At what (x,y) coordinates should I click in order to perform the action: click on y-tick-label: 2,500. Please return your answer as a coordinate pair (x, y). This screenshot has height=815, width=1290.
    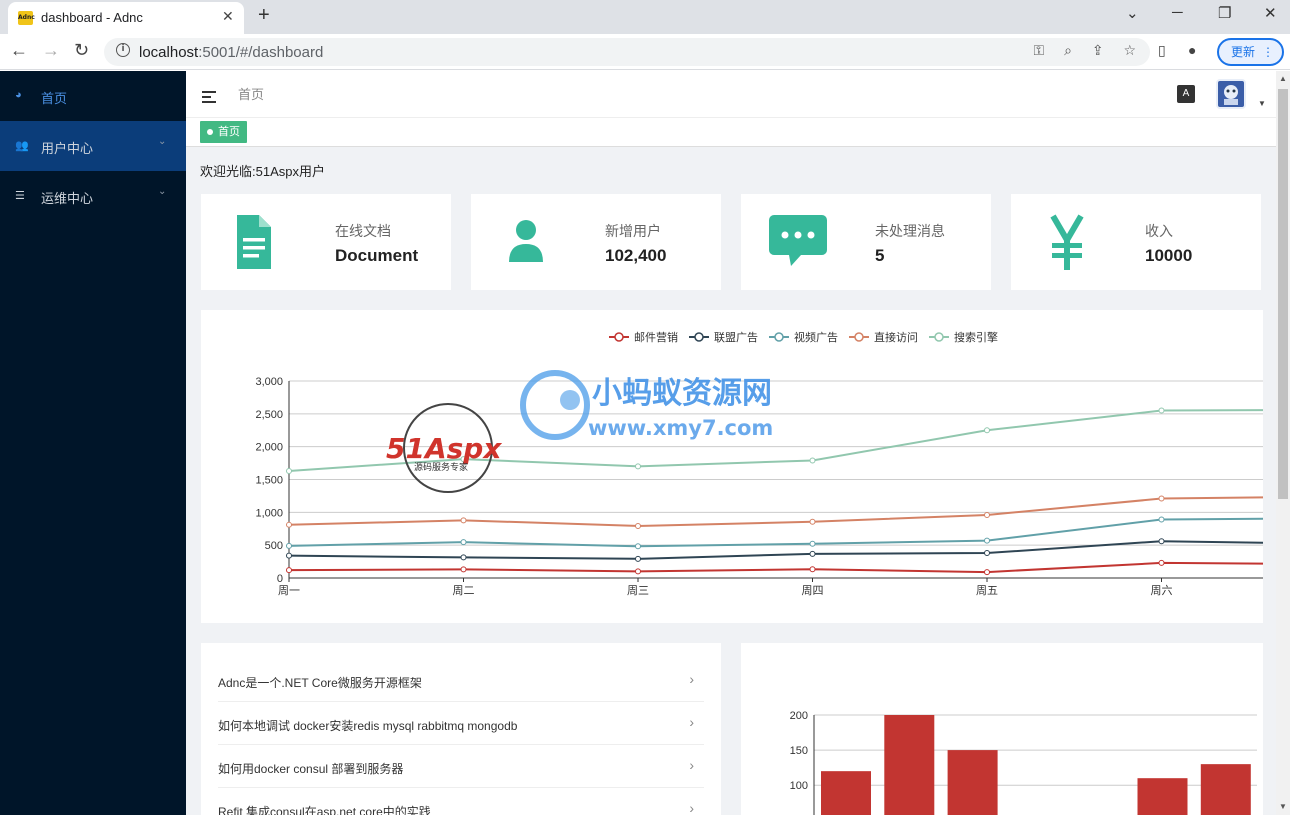
    Looking at the image, I should click on (269, 415).